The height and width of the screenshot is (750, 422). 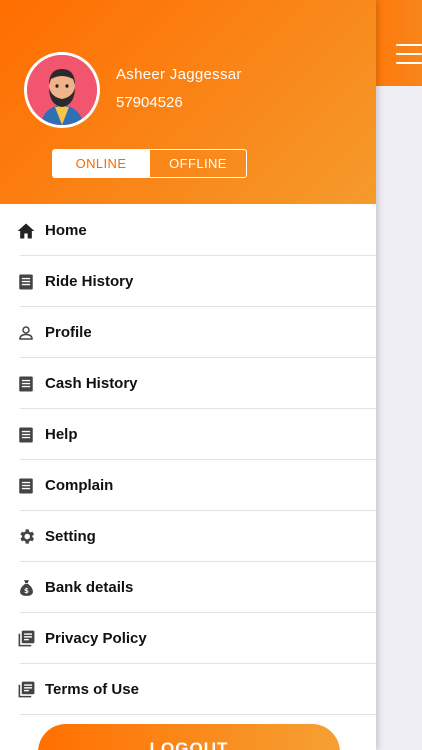 What do you see at coordinates (70, 536) in the screenshot?
I see `menu-item-label: Setting` at bounding box center [70, 536].